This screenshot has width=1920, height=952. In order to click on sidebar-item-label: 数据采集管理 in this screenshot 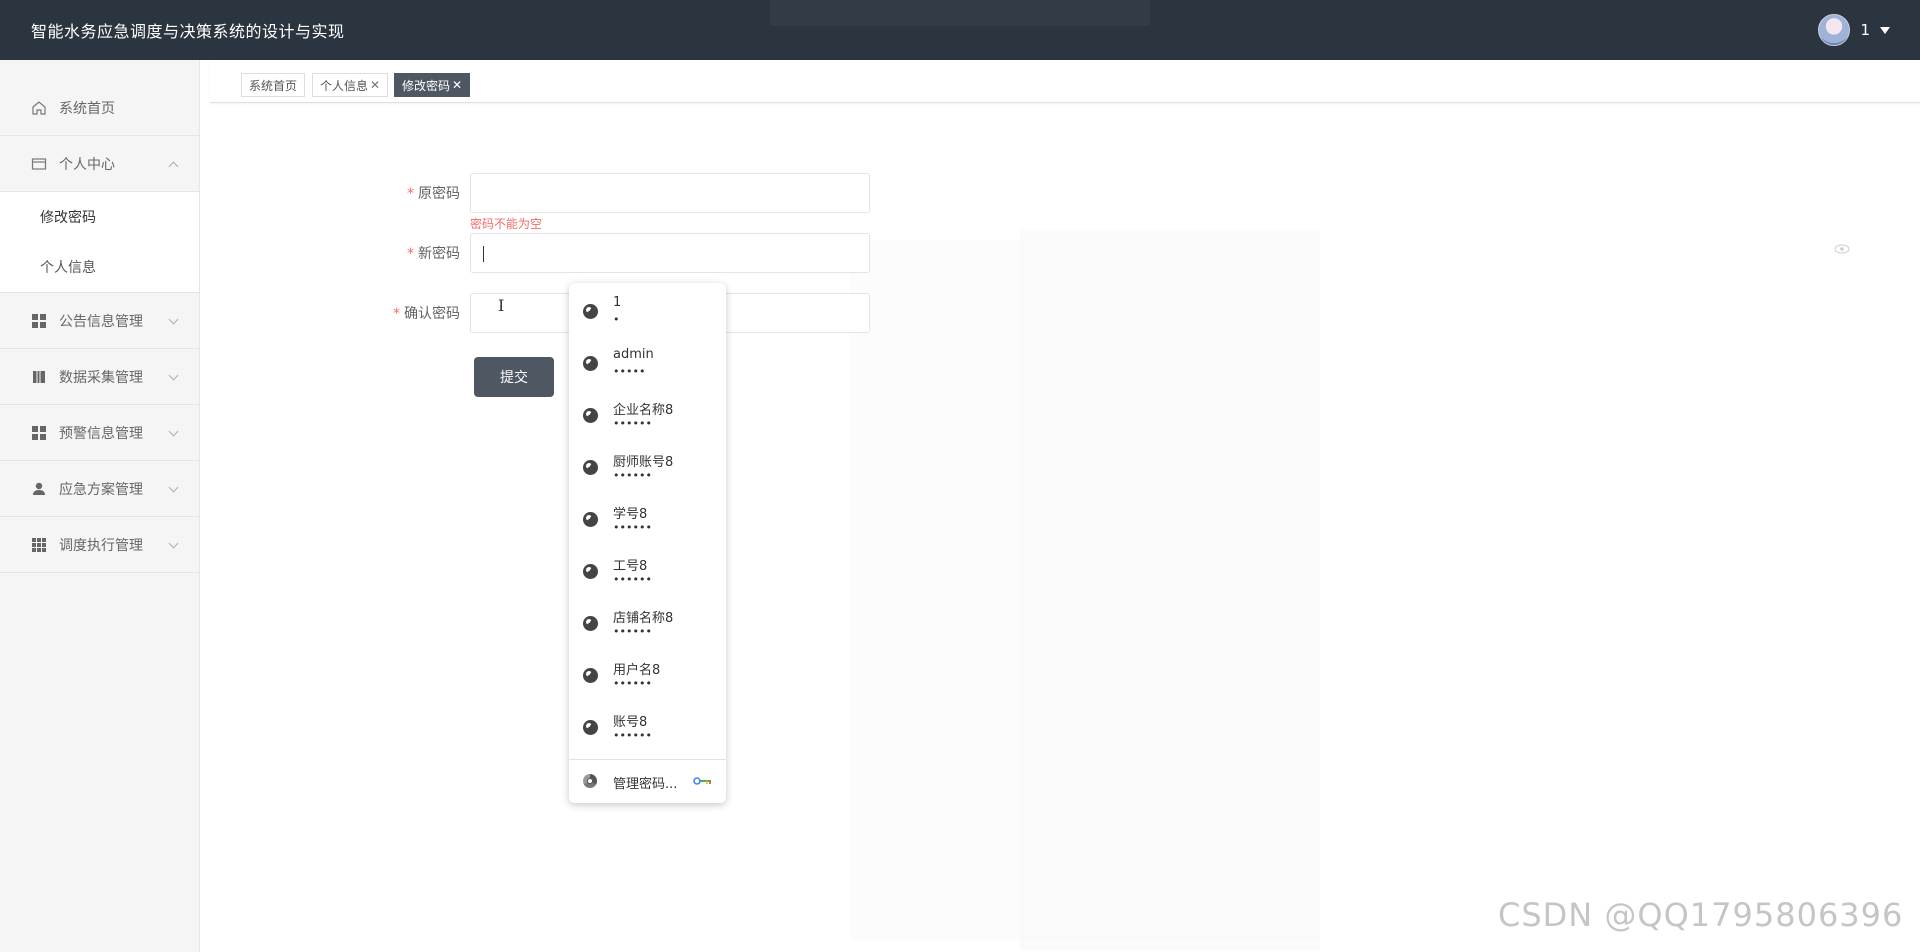, I will do `click(101, 377)`.